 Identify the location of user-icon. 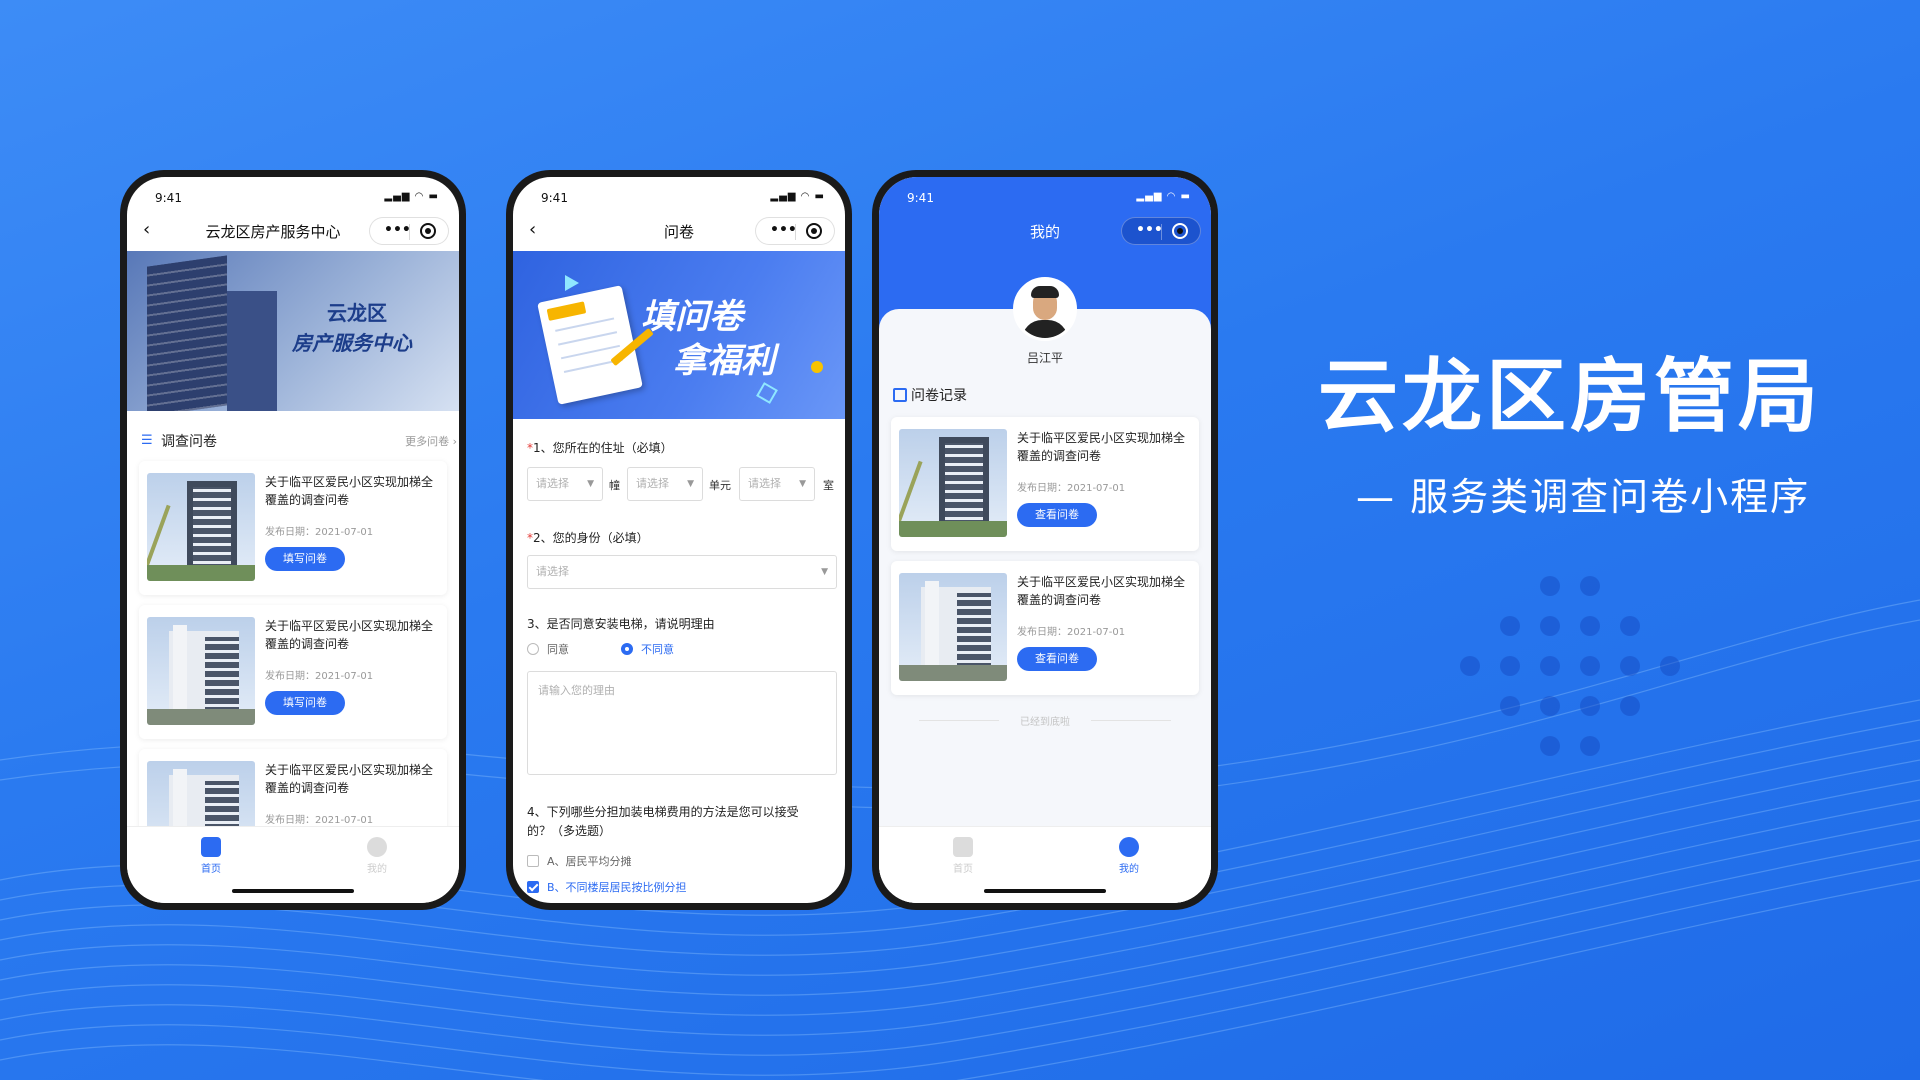
(377, 847).